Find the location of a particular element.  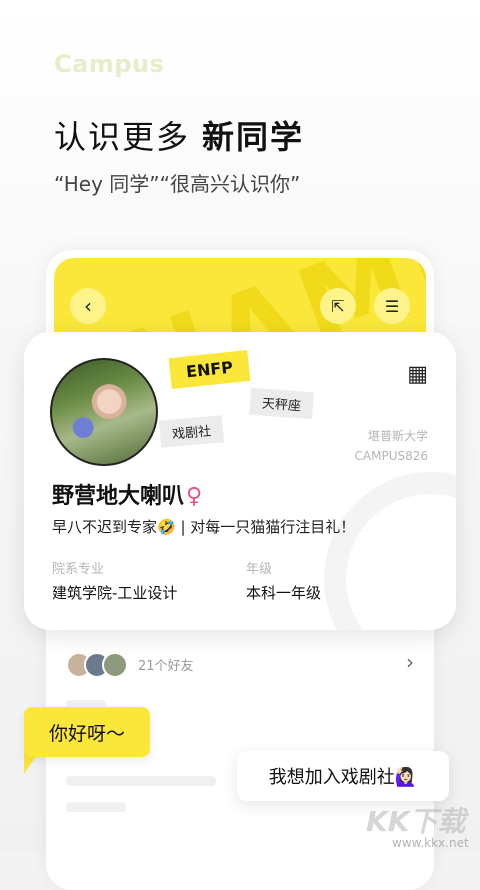

grade-value: 本科一年级 is located at coordinates (284, 593).